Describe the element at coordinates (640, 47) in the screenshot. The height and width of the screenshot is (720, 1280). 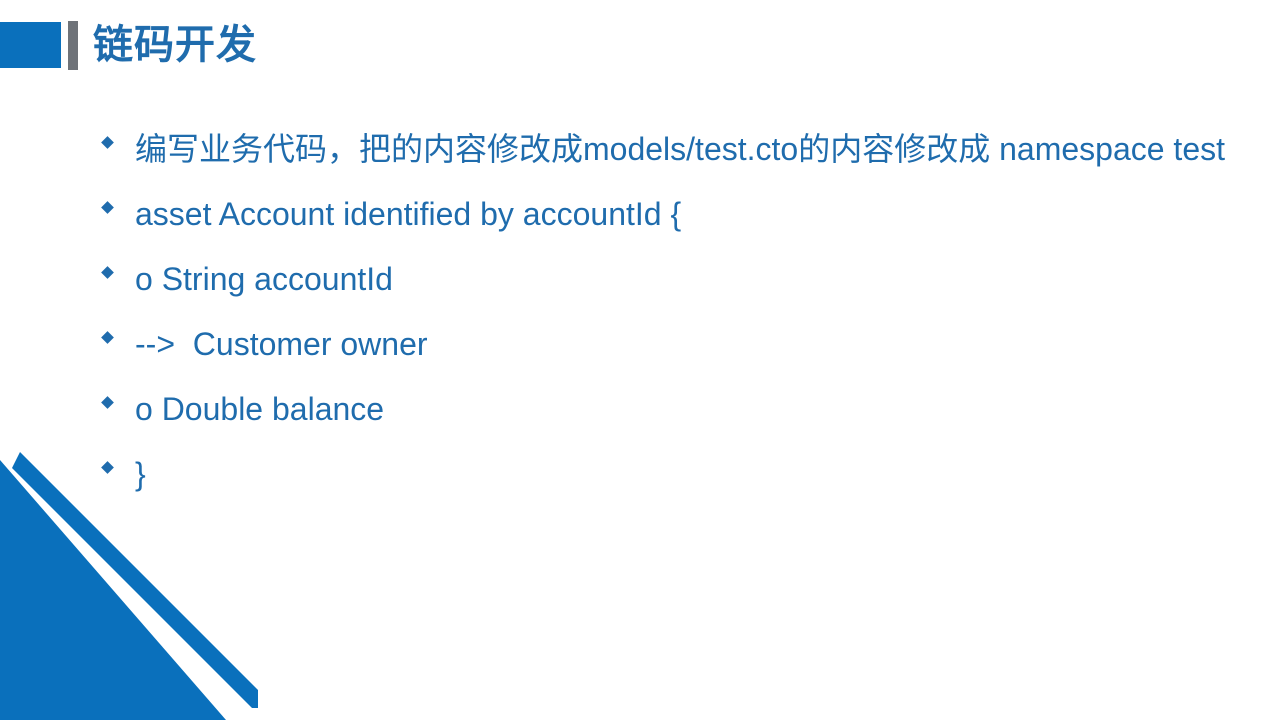
I see `slide-title-block: 链码开发` at that location.